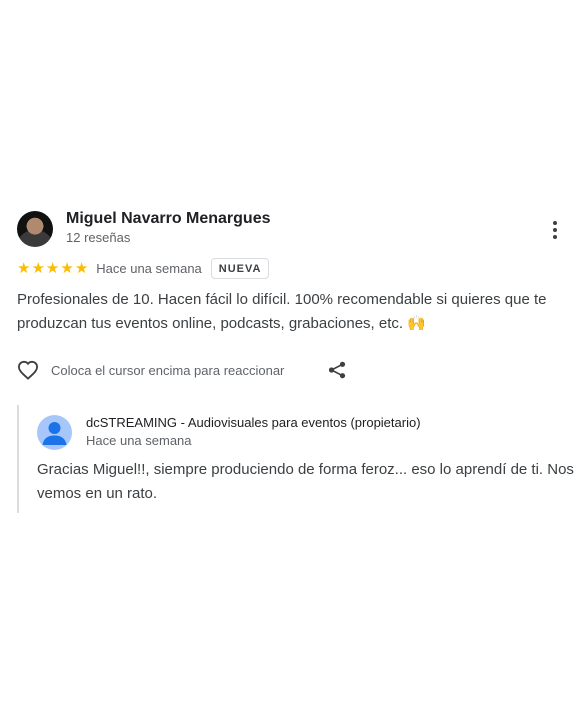  What do you see at coordinates (139, 440) in the screenshot?
I see `owner-response-date: Hace una semana` at bounding box center [139, 440].